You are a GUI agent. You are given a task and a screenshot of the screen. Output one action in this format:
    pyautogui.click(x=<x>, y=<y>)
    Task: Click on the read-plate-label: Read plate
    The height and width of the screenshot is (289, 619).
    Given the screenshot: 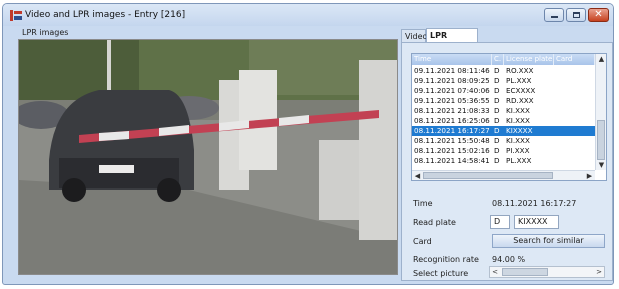 What is the action you would take?
    pyautogui.click(x=434, y=222)
    